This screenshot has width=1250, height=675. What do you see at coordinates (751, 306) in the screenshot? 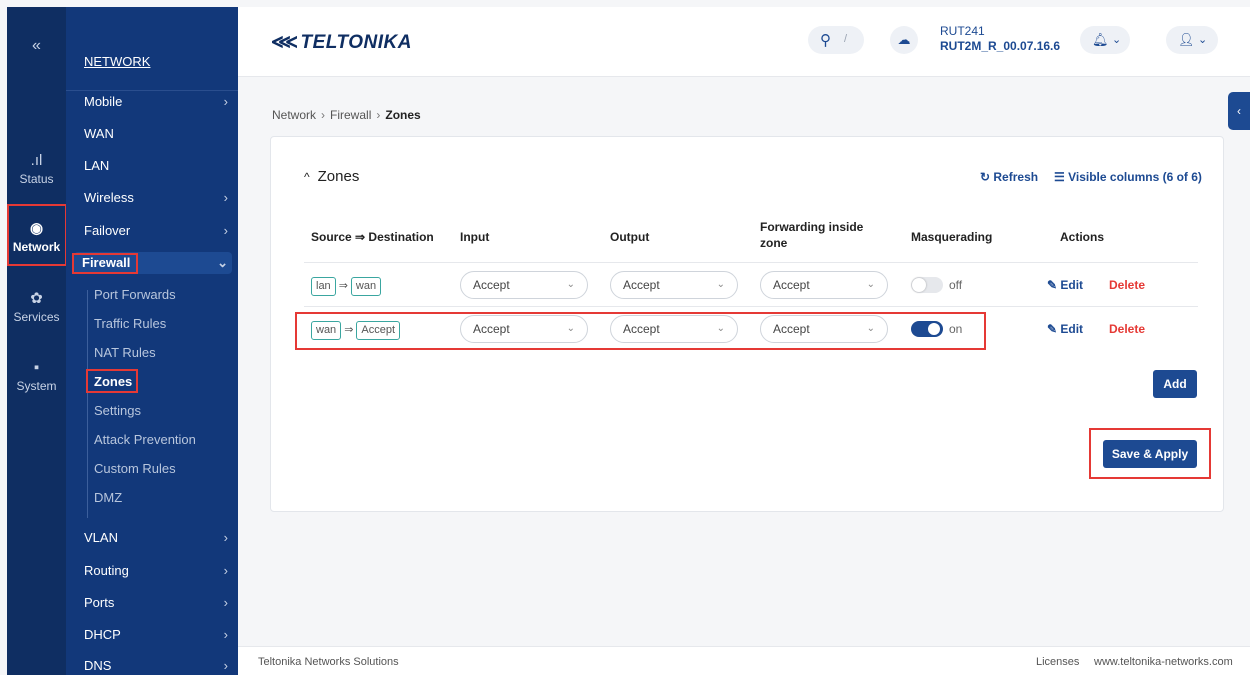
I see `row-divider` at bounding box center [751, 306].